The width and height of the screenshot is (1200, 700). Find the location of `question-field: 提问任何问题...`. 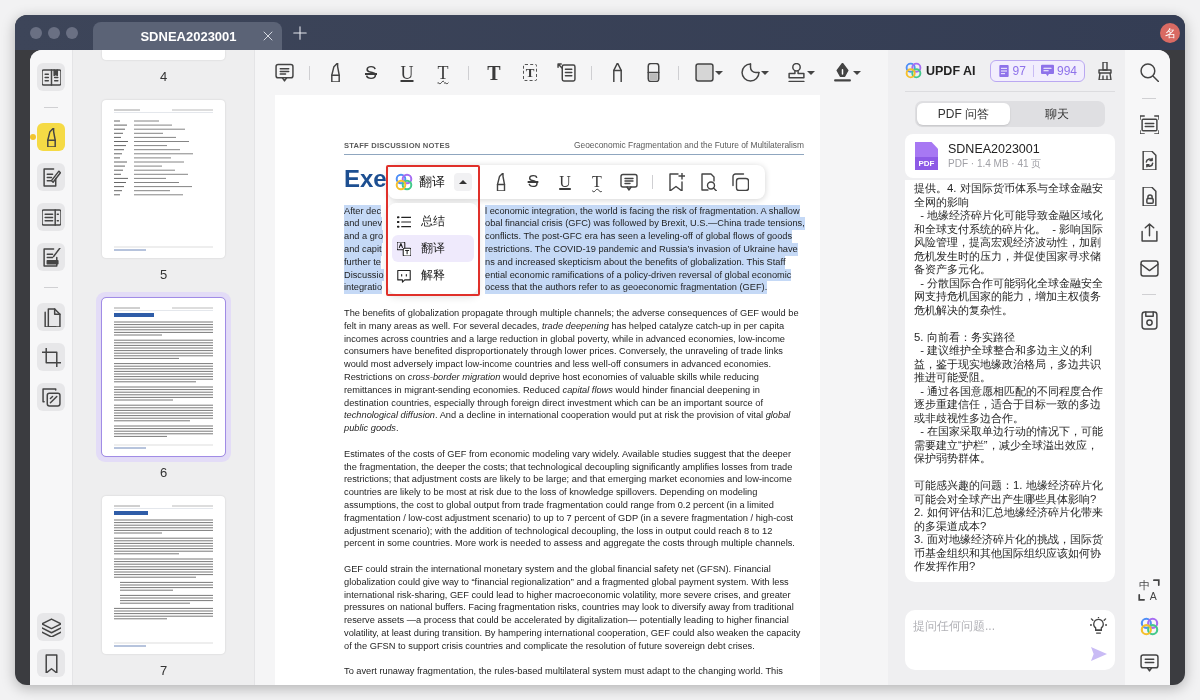

question-field: 提问任何问题... is located at coordinates (999, 626).